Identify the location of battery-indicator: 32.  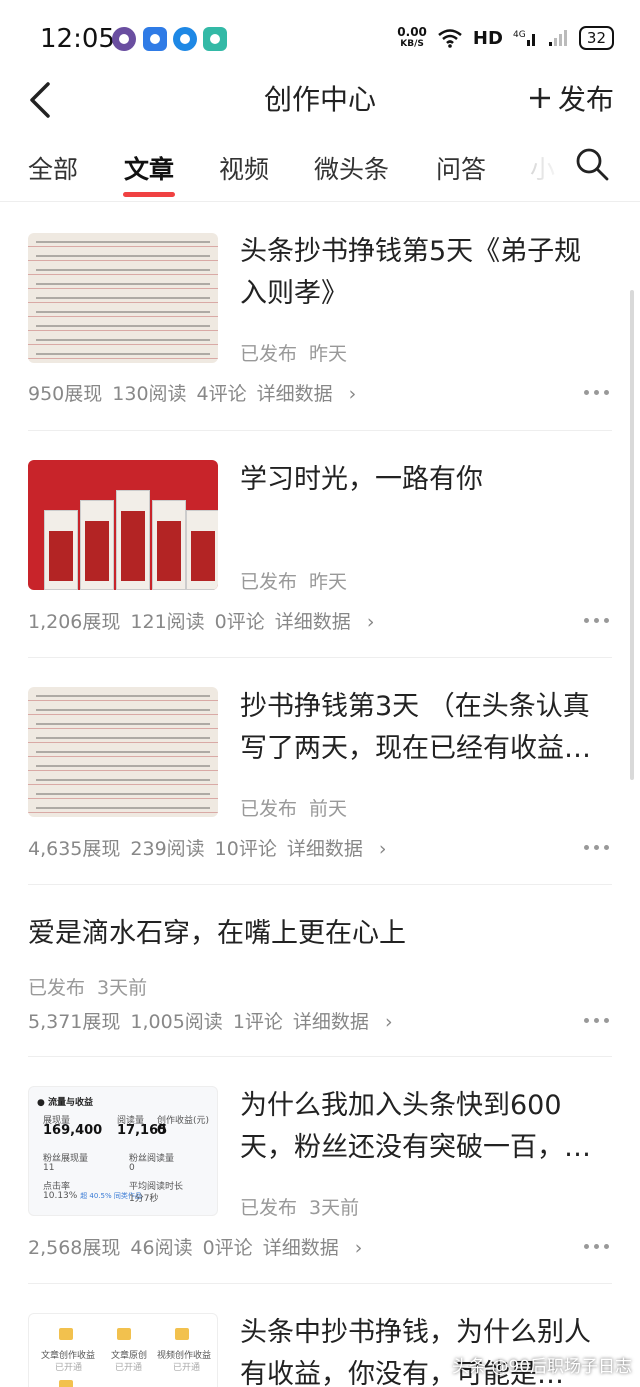
(596, 38).